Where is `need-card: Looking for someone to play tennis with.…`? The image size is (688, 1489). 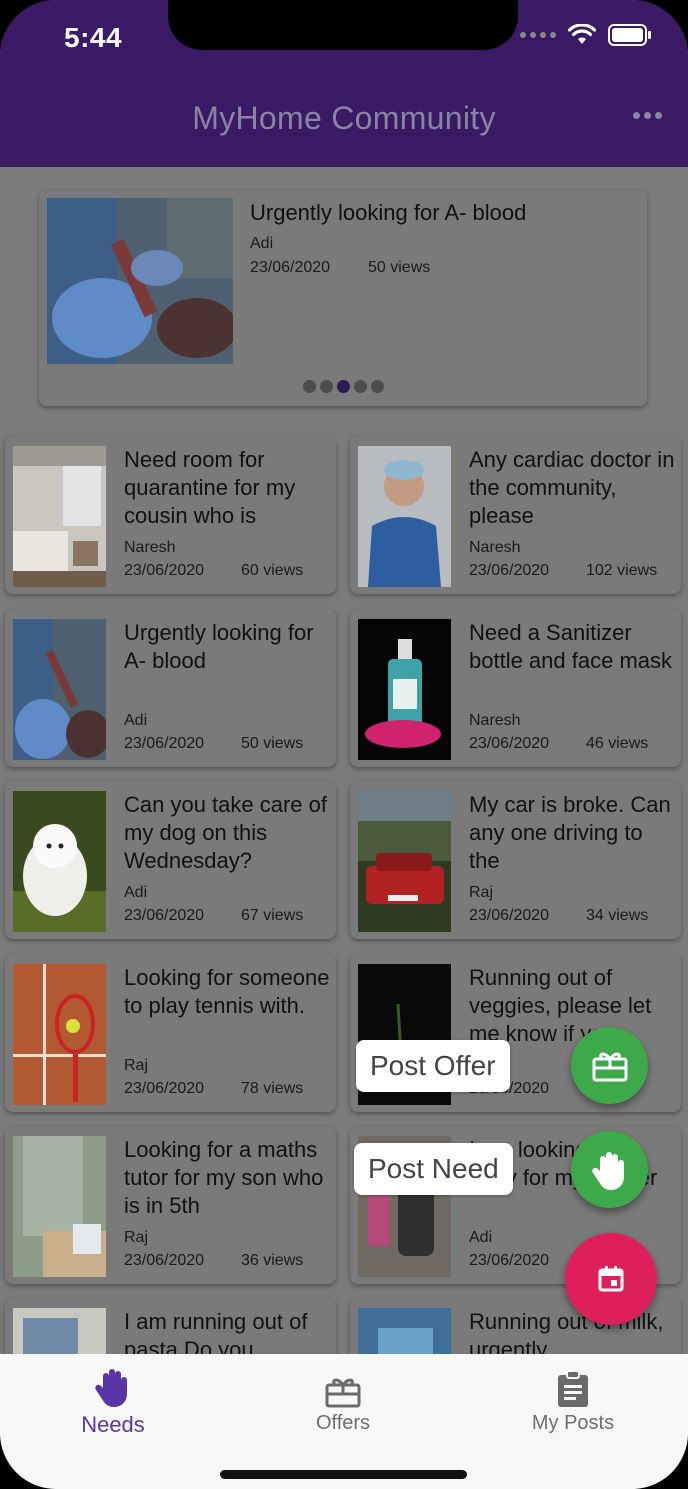 need-card: Looking for someone to play tennis with.… is located at coordinates (170, 1033).